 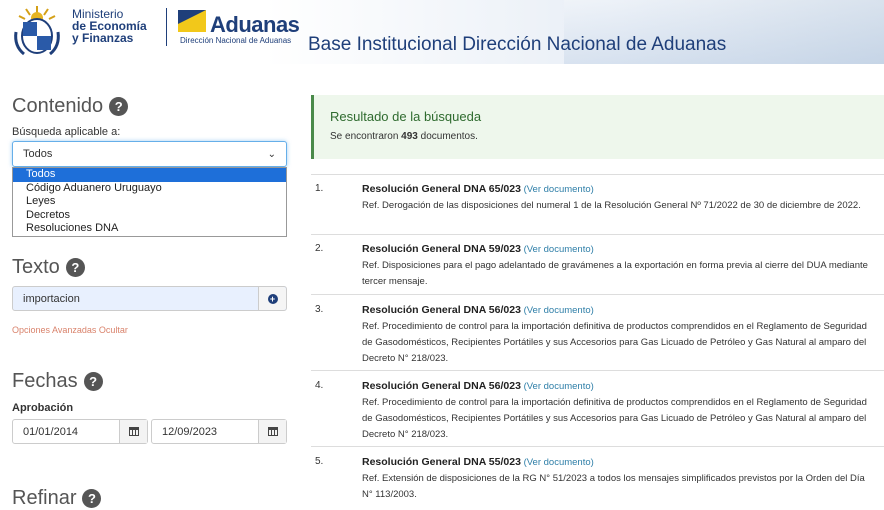 What do you see at coordinates (364, 136) in the screenshot?
I see `count-prefix: Se encontraron` at bounding box center [364, 136].